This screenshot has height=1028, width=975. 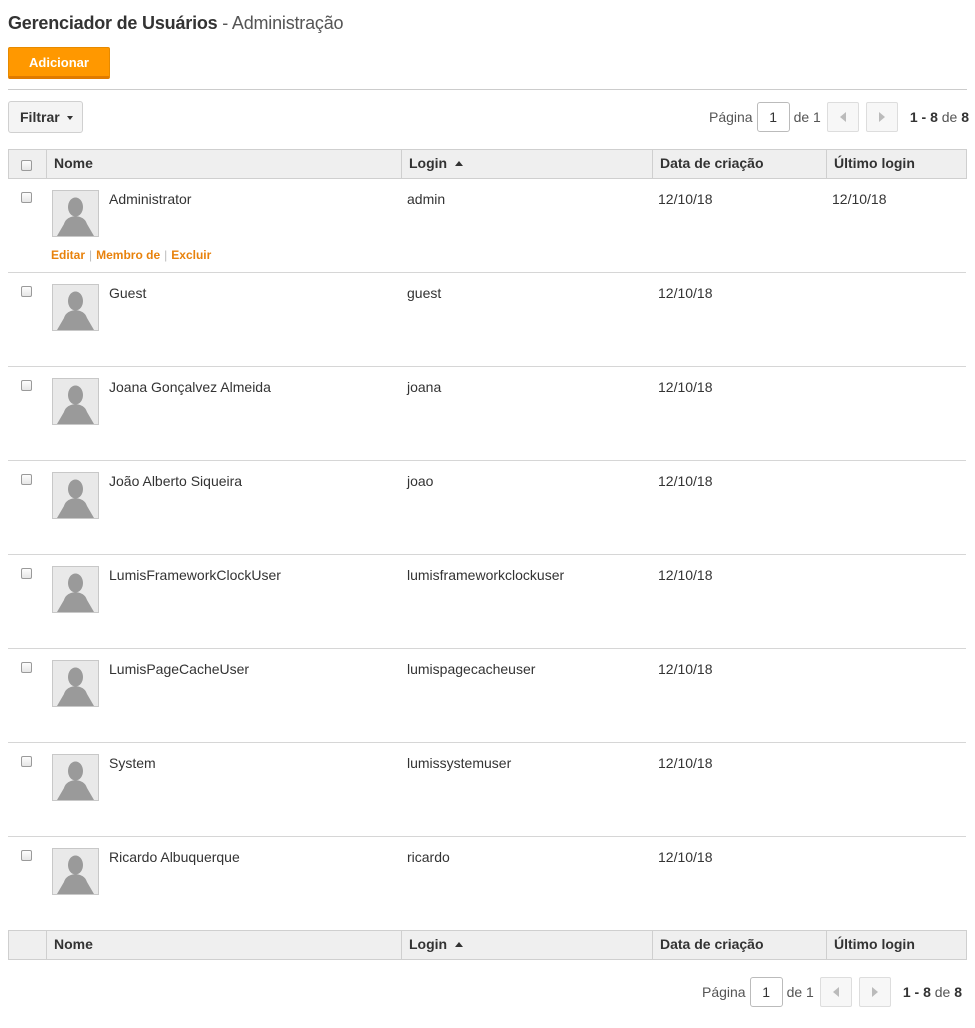 I want to click on select-all-checkbox, so click(x=26, y=165).